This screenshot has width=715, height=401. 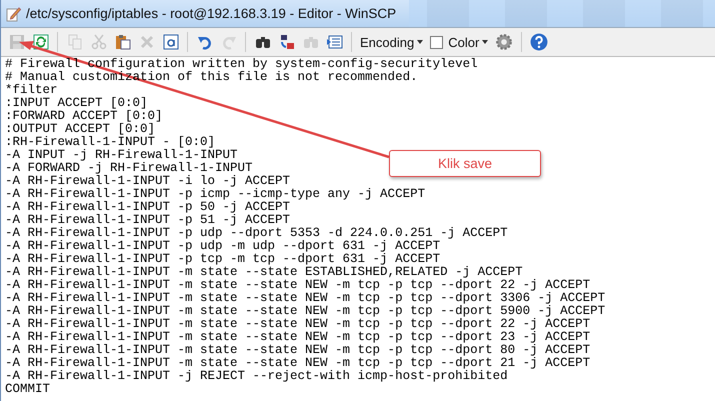 What do you see at coordinates (297, 337) in the screenshot?
I see `code-line: -A RH-Firewall-1-INPUT -m state --state NEW -m tcp -p tcp --dport 23 -j ACCEPT` at bounding box center [297, 337].